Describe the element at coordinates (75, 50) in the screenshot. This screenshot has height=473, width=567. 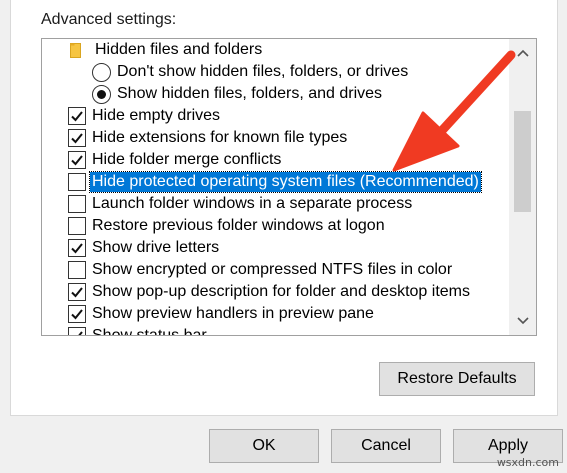
I see `folder-icon` at that location.